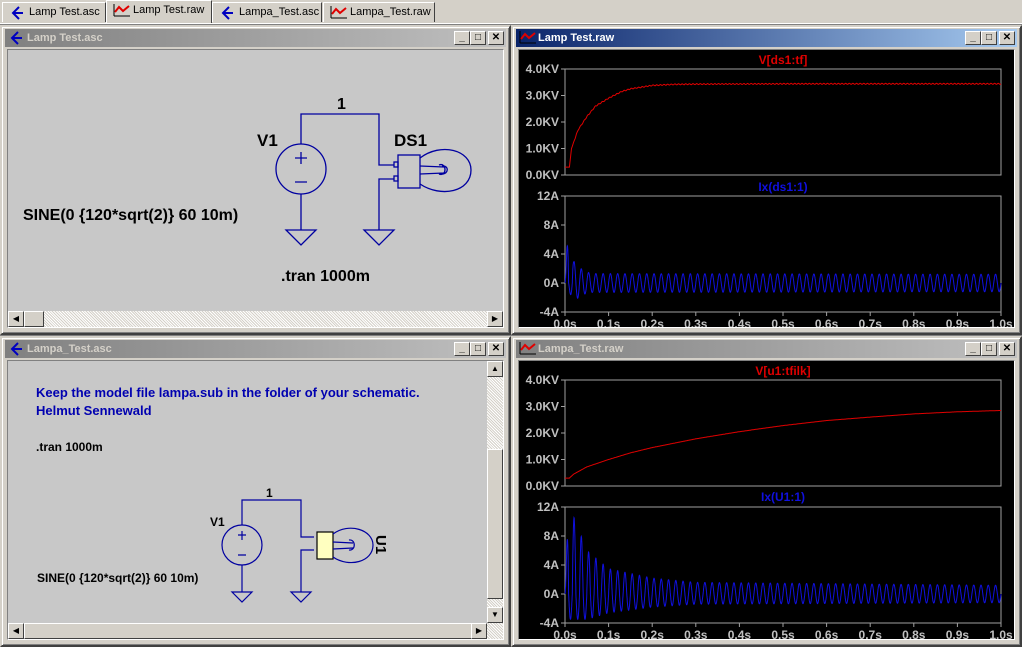 This screenshot has width=1022, height=647. Describe the element at coordinates (766, 349) in the screenshot. I see `title-bar: Lampa_Test.raw _ □ ✕` at that location.